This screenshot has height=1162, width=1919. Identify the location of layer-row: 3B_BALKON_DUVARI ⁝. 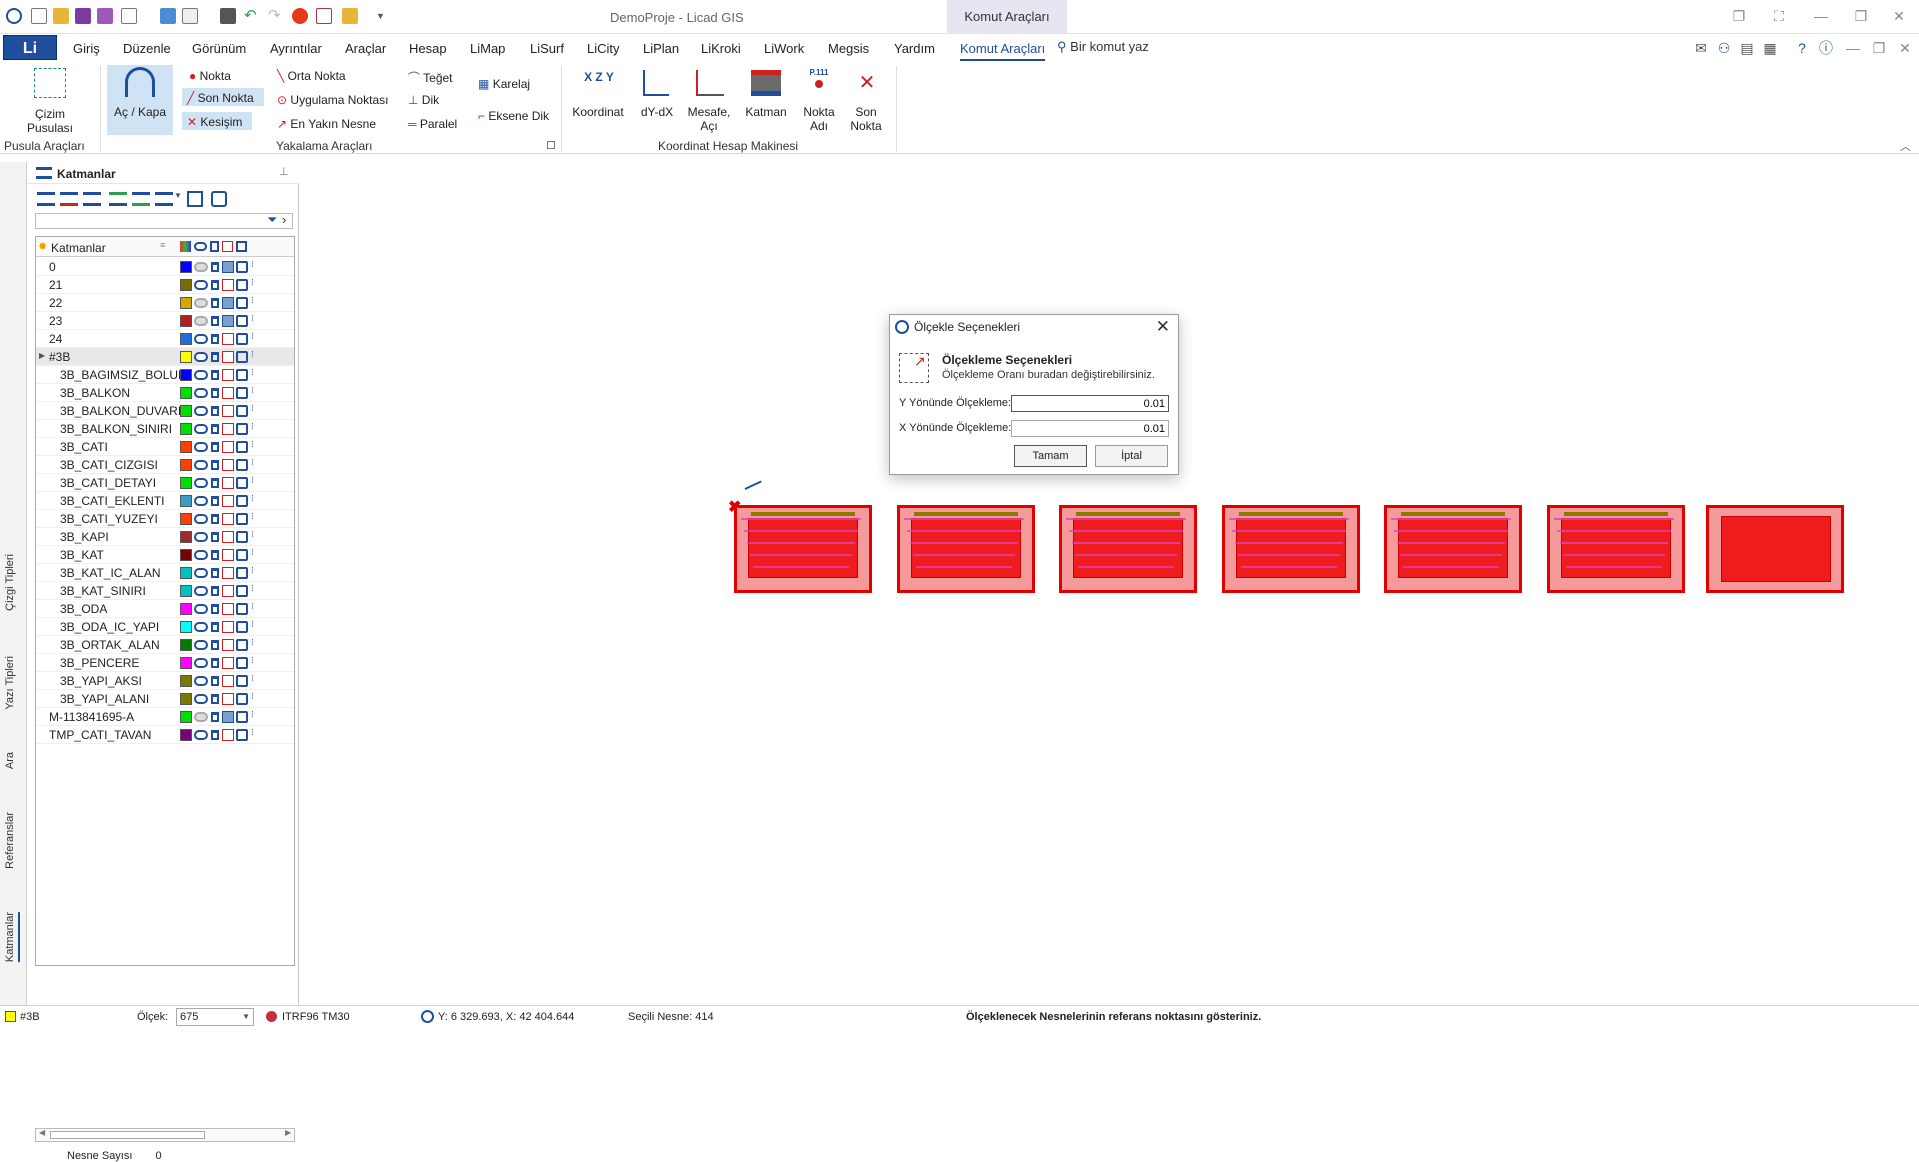
(165, 411).